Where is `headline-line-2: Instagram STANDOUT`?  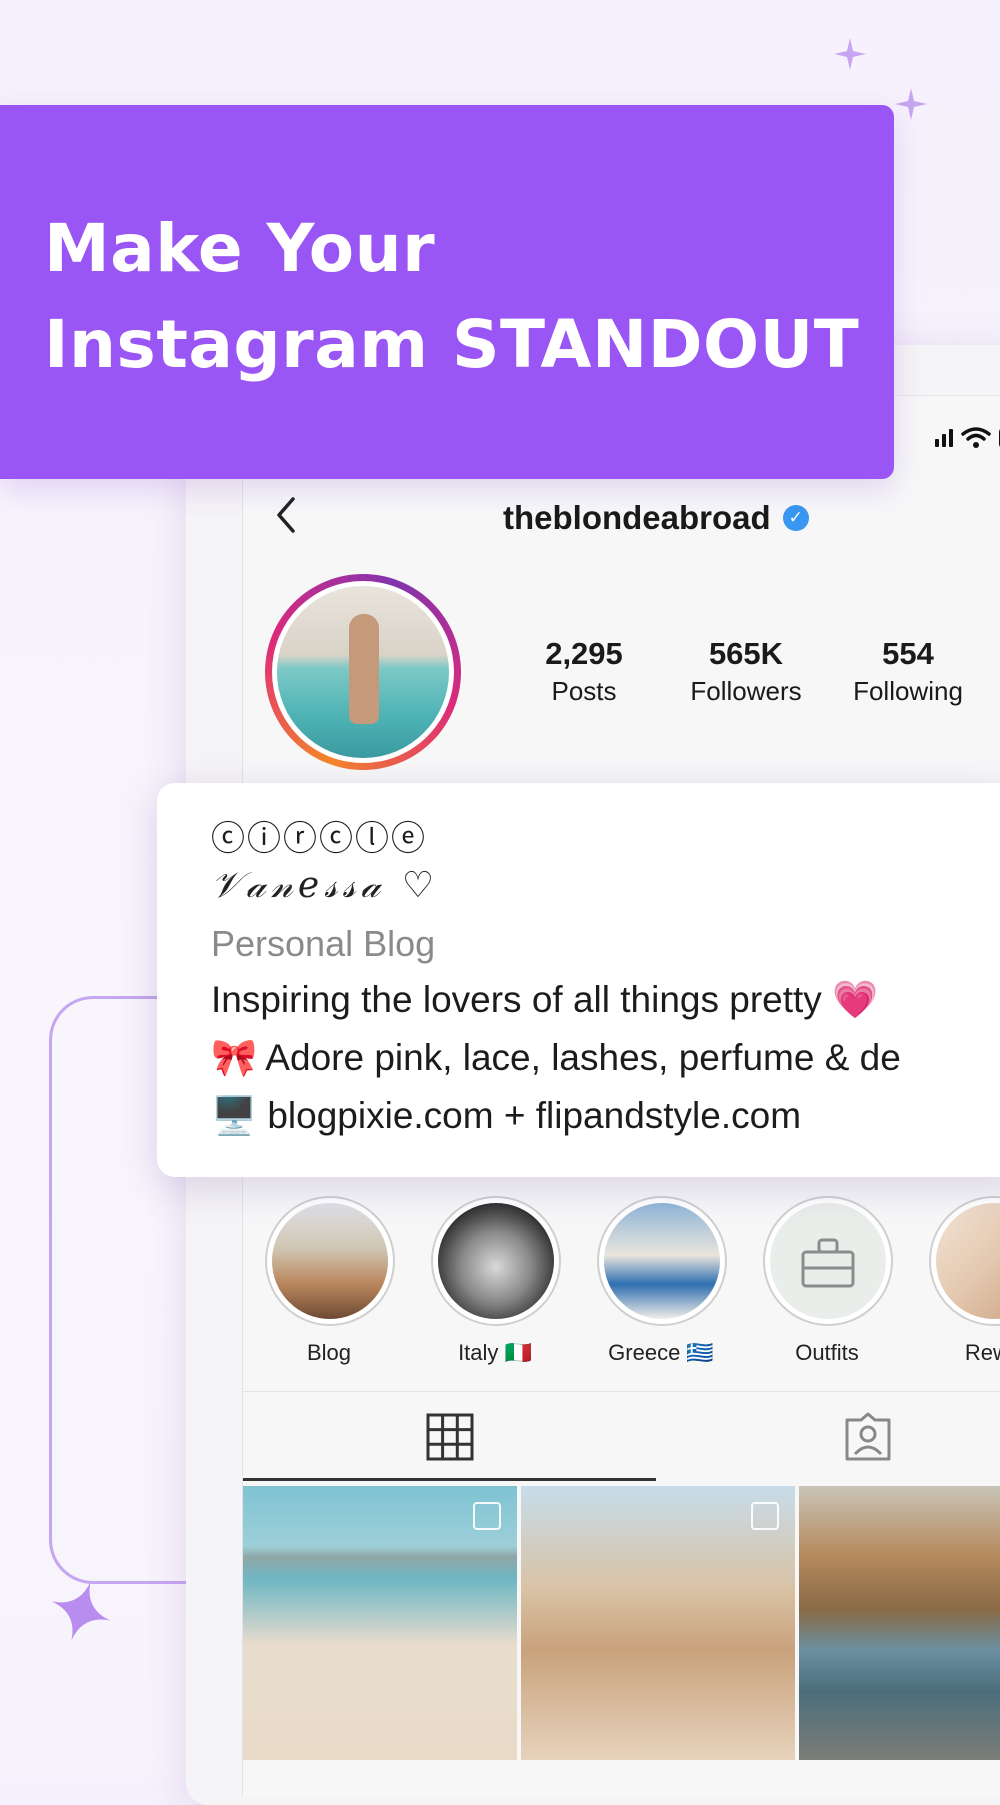
headline-line-2: Instagram STANDOUT is located at coordinates (452, 344).